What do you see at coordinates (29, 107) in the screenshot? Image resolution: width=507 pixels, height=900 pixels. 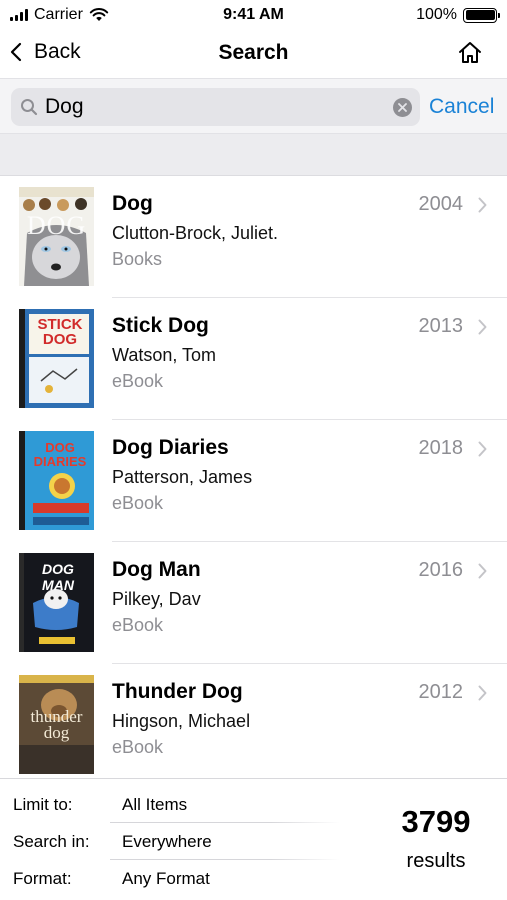 I see `search-icon` at bounding box center [29, 107].